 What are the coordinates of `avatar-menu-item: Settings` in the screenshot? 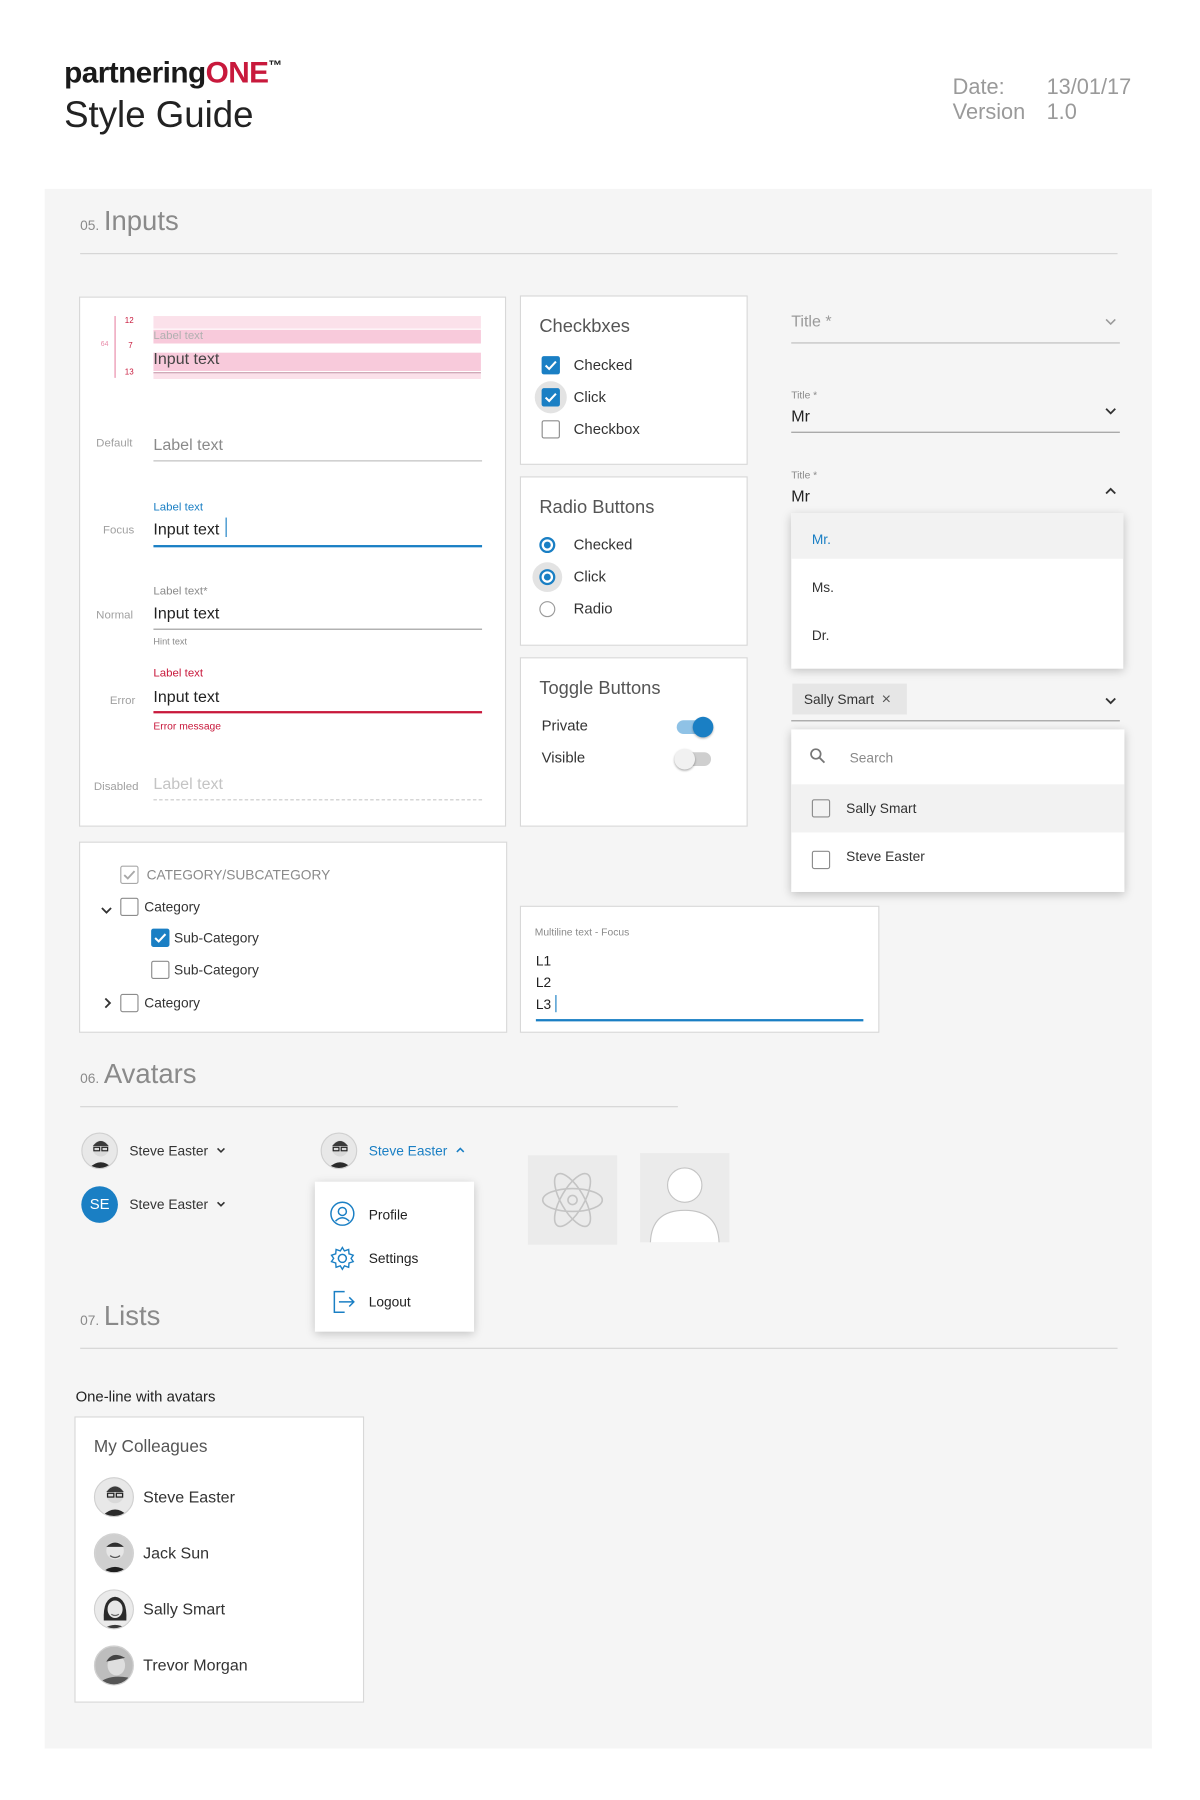 It's located at (394, 1258).